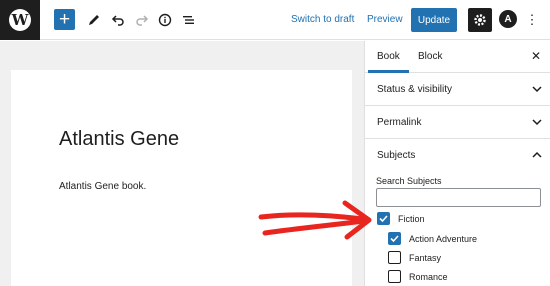  I want to click on edit-tools-button, so click(94, 20).